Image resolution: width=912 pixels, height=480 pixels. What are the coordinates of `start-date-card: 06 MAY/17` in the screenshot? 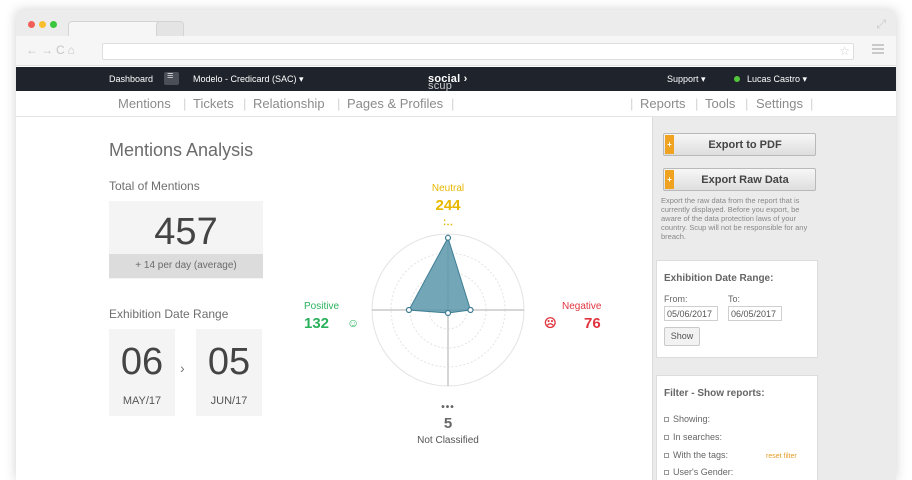 It's located at (142, 372).